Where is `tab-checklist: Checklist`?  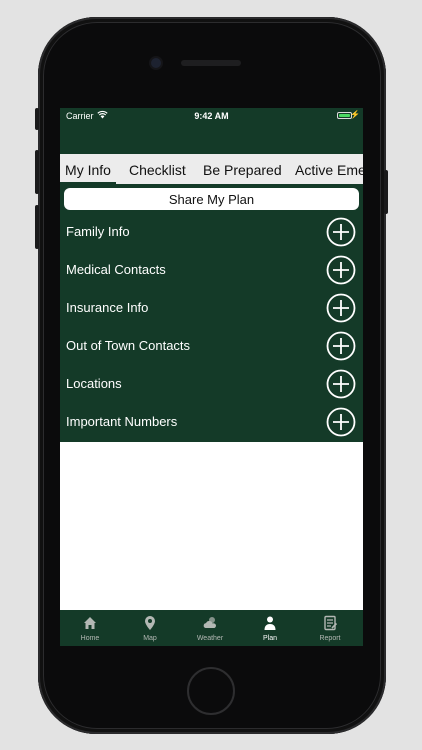 tab-checklist: Checklist is located at coordinates (157, 169).